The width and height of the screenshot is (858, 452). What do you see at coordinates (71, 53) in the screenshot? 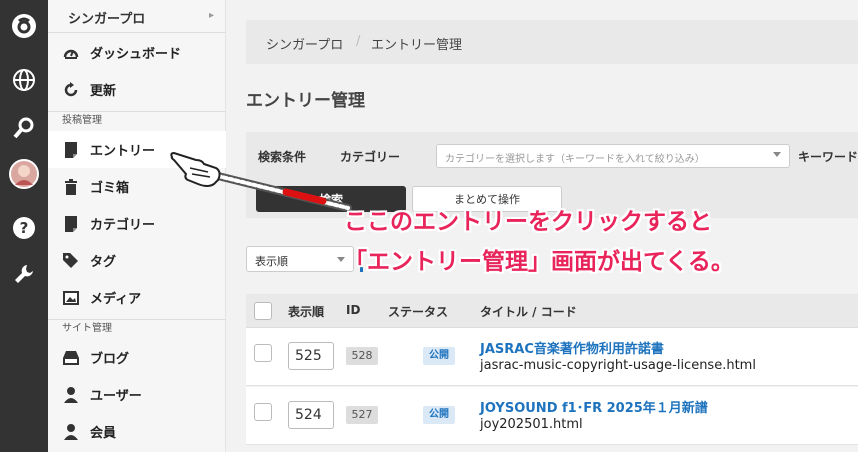
I see `dashboard-icon` at bounding box center [71, 53].